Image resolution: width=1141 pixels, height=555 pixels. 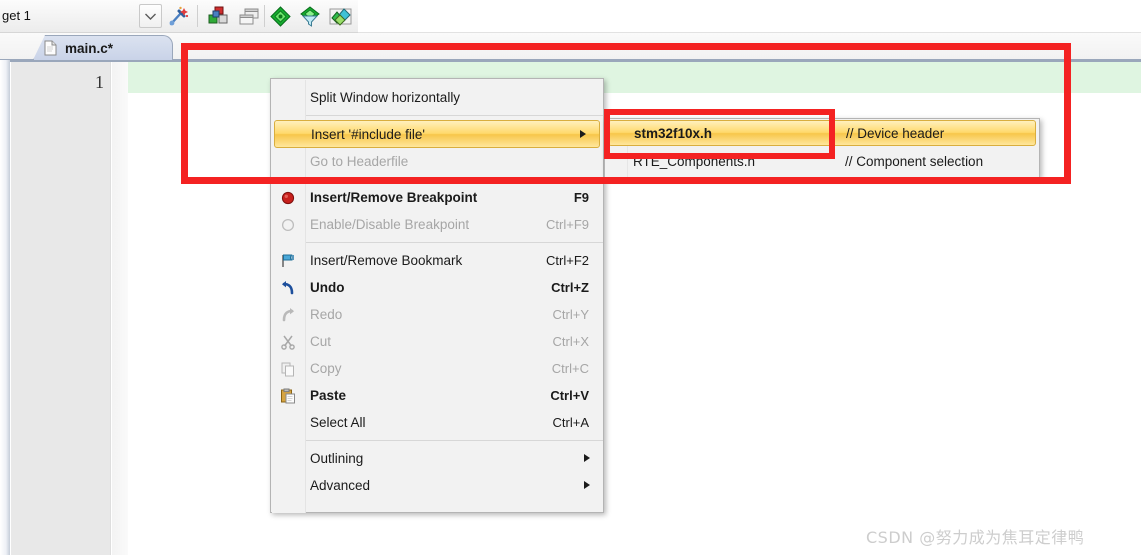 What do you see at coordinates (570, 422) in the screenshot?
I see `menu-item-accelerator: Ctrl+A` at bounding box center [570, 422].